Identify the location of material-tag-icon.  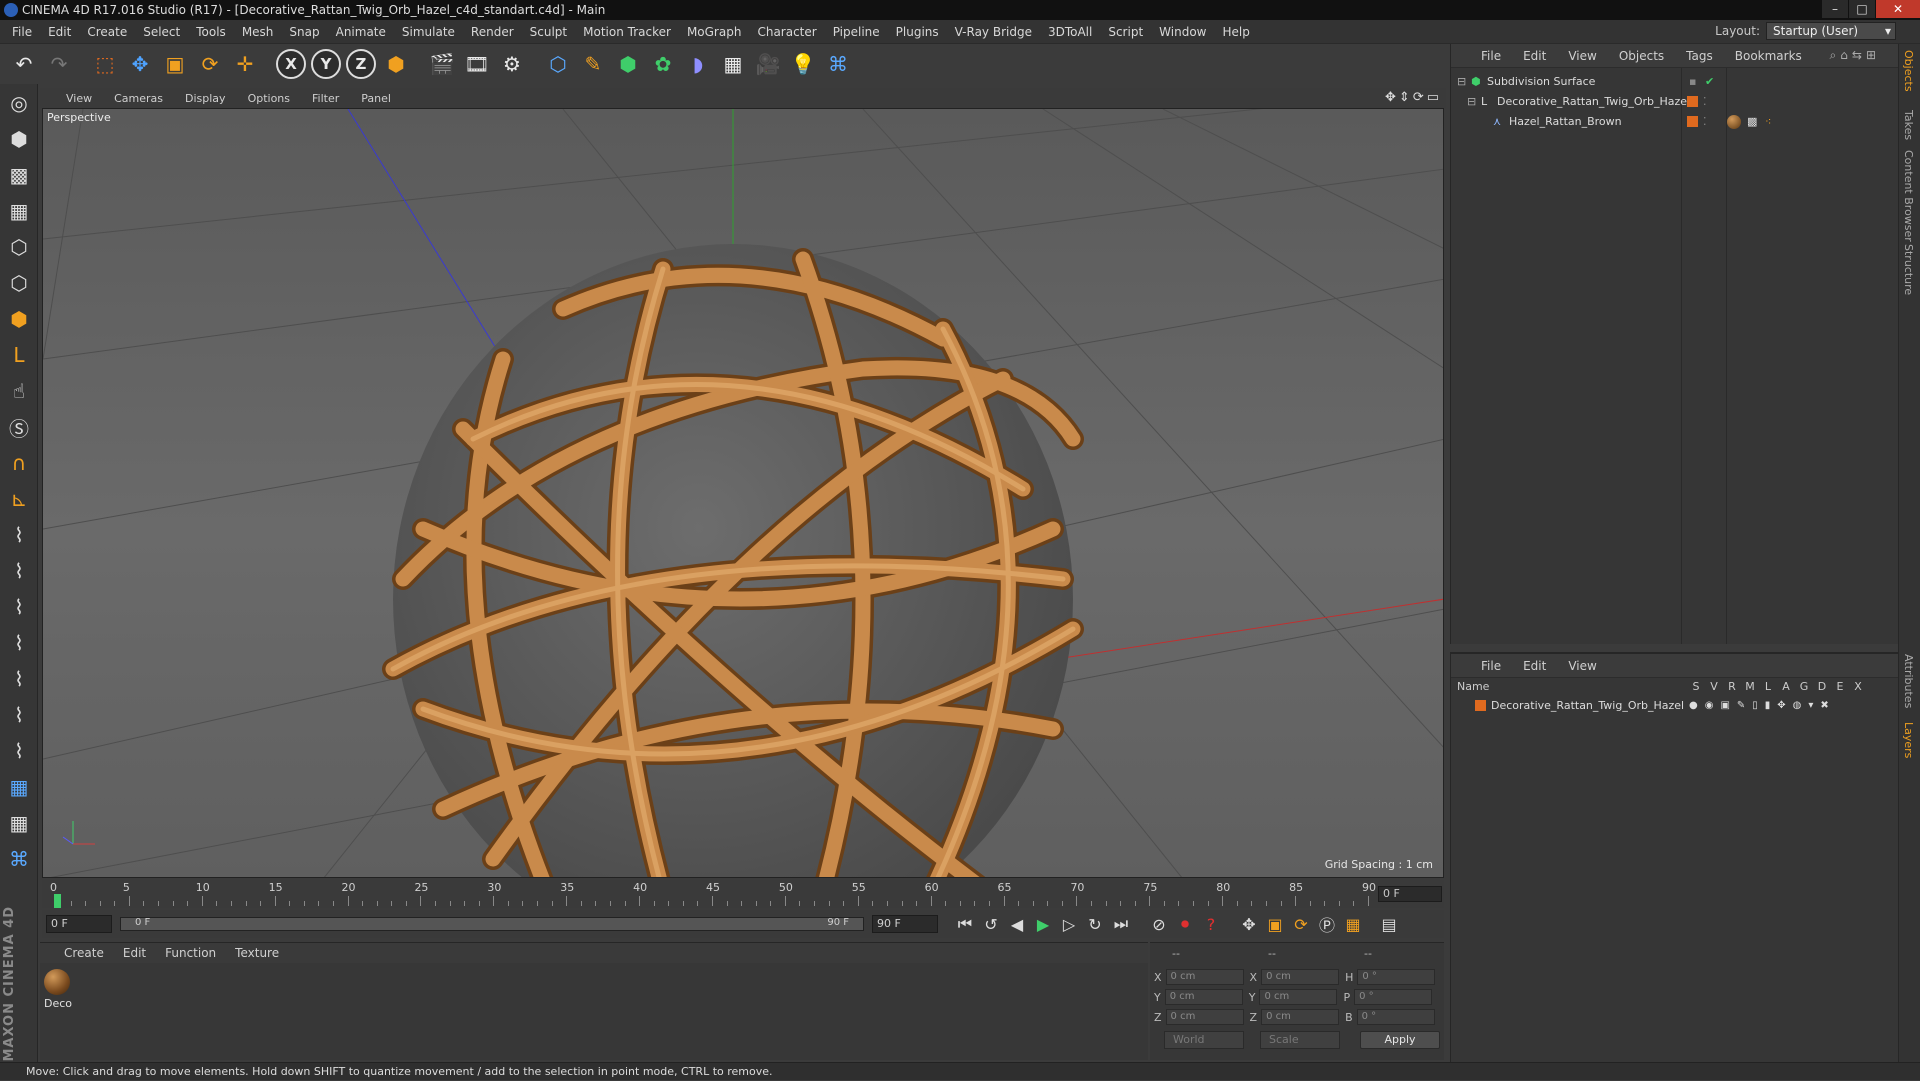
(1734, 122).